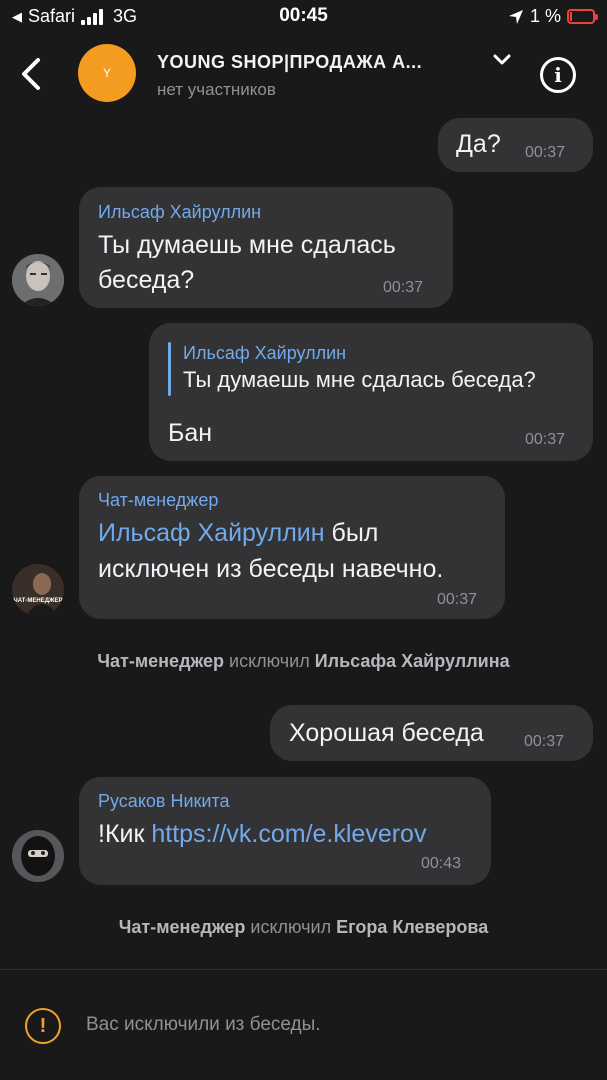 Image resolution: width=607 pixels, height=1080 pixels. I want to click on message-text-line1: Ильсаф Хайруллин был, so click(238, 533).